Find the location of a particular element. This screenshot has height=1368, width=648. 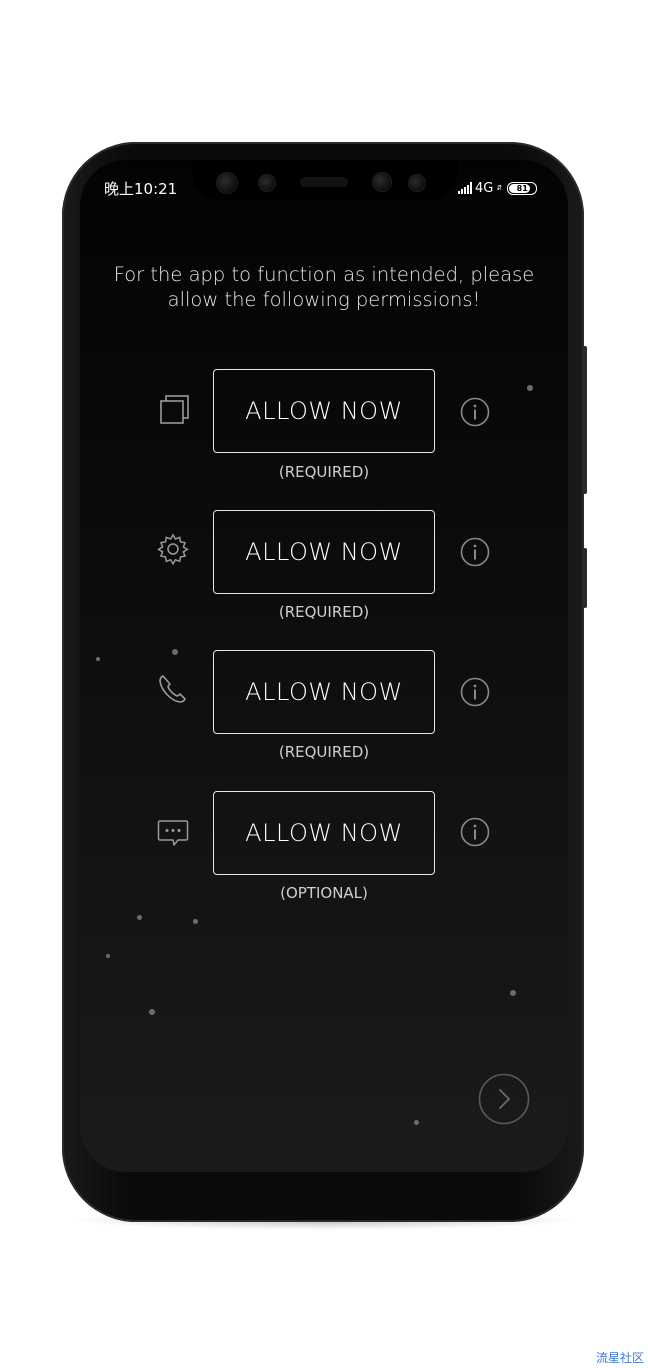

next-button is located at coordinates (504, 1099).